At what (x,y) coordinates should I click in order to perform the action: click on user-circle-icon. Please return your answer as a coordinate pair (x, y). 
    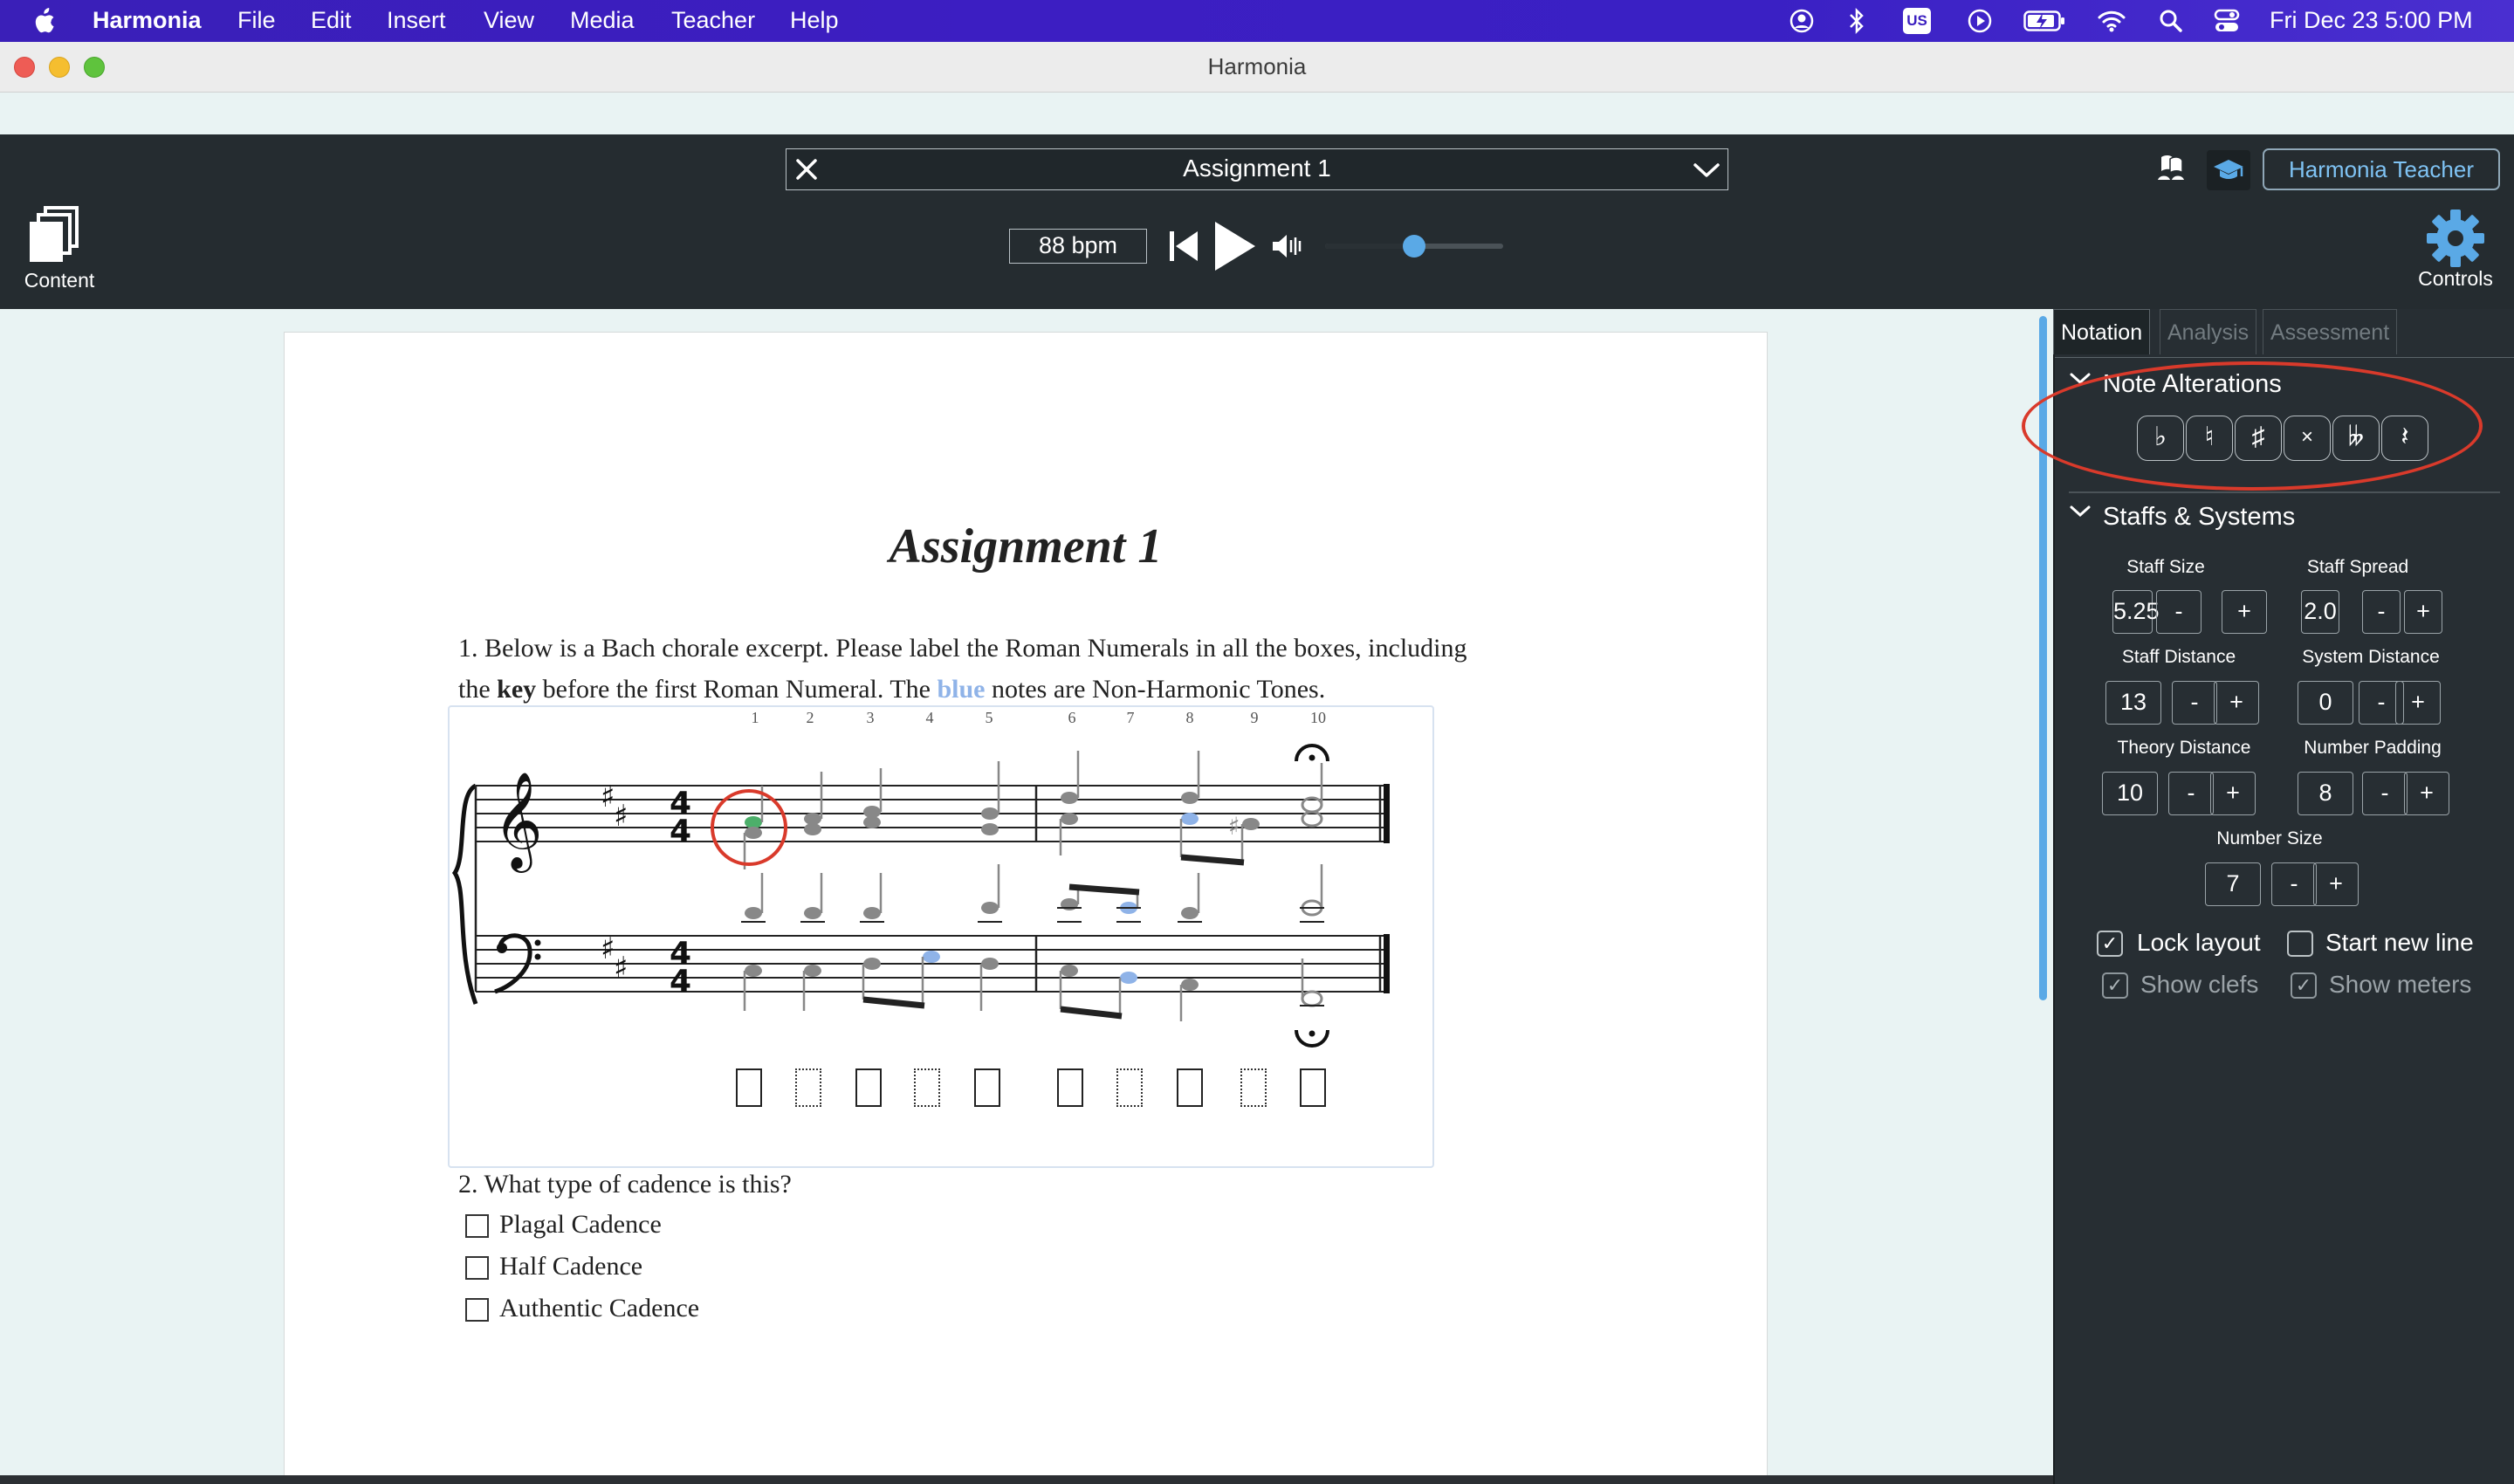
    Looking at the image, I should click on (1801, 21).